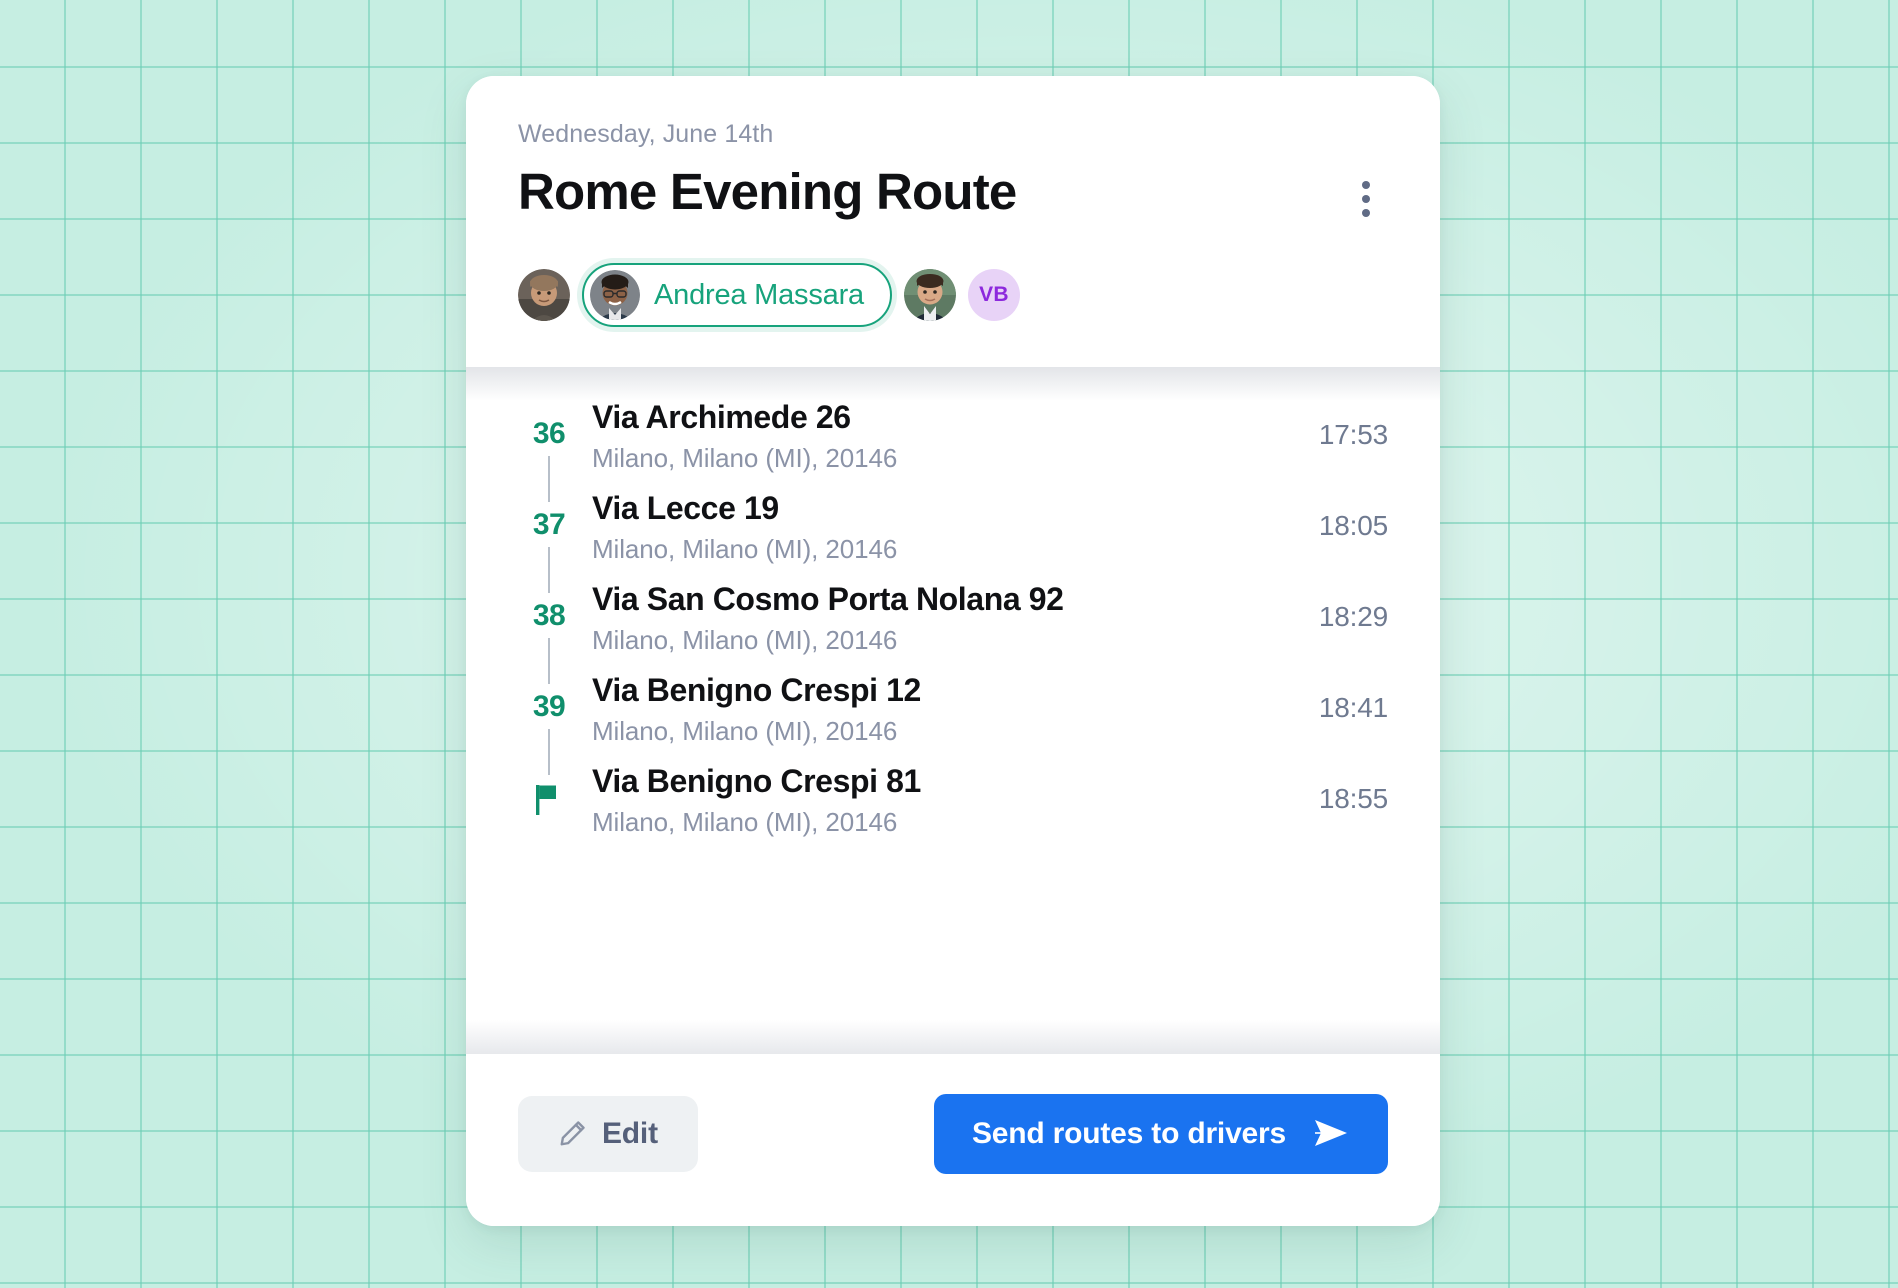  I want to click on stop-index: 38, so click(549, 615).